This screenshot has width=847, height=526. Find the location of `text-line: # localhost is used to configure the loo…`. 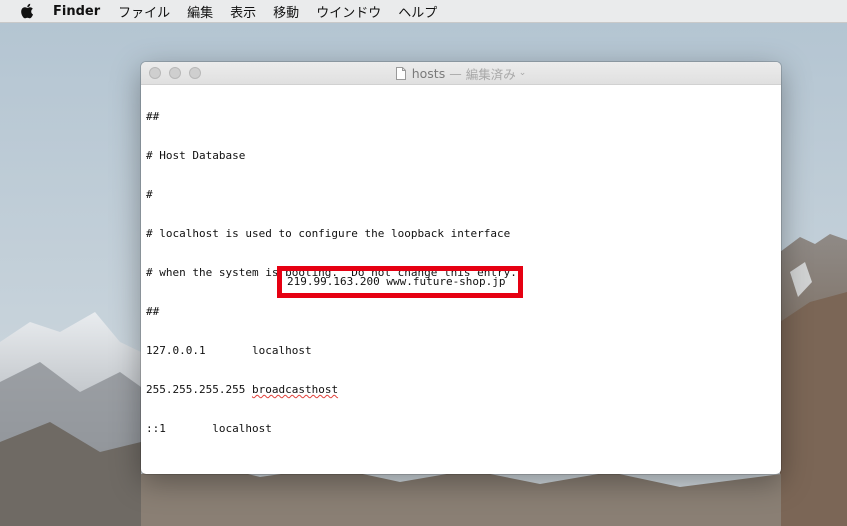

text-line: # localhost is used to configure the loo… is located at coordinates (328, 233).